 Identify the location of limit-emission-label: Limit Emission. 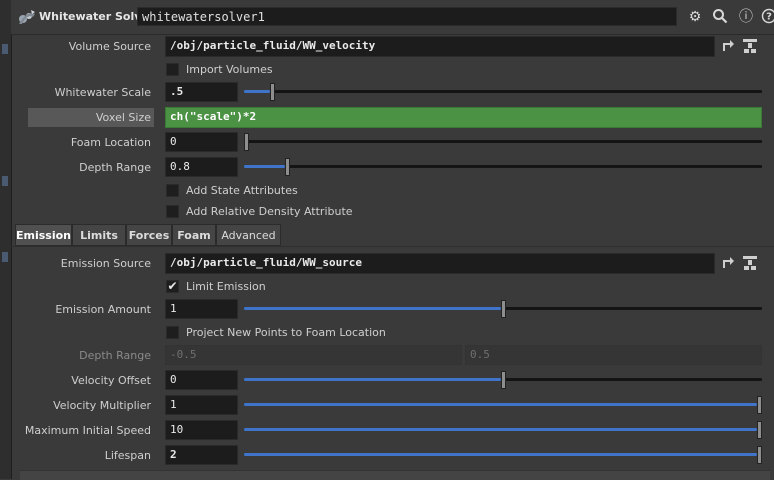
(226, 286).